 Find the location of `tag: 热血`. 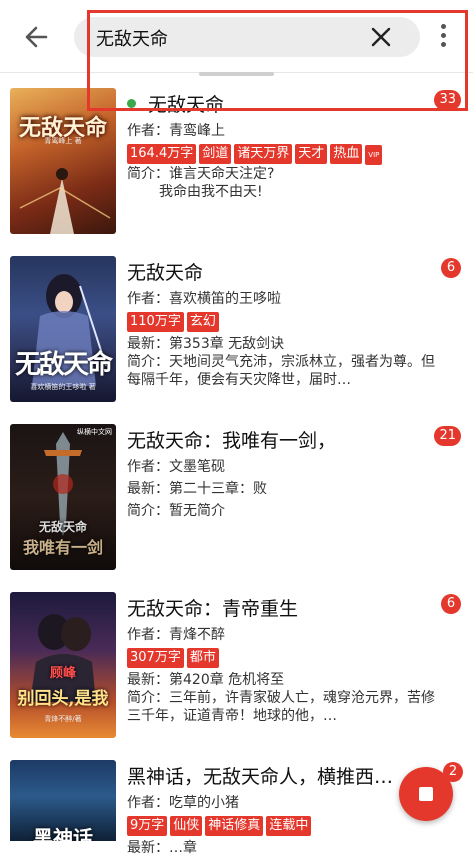

tag: 热血 is located at coordinates (346, 154).